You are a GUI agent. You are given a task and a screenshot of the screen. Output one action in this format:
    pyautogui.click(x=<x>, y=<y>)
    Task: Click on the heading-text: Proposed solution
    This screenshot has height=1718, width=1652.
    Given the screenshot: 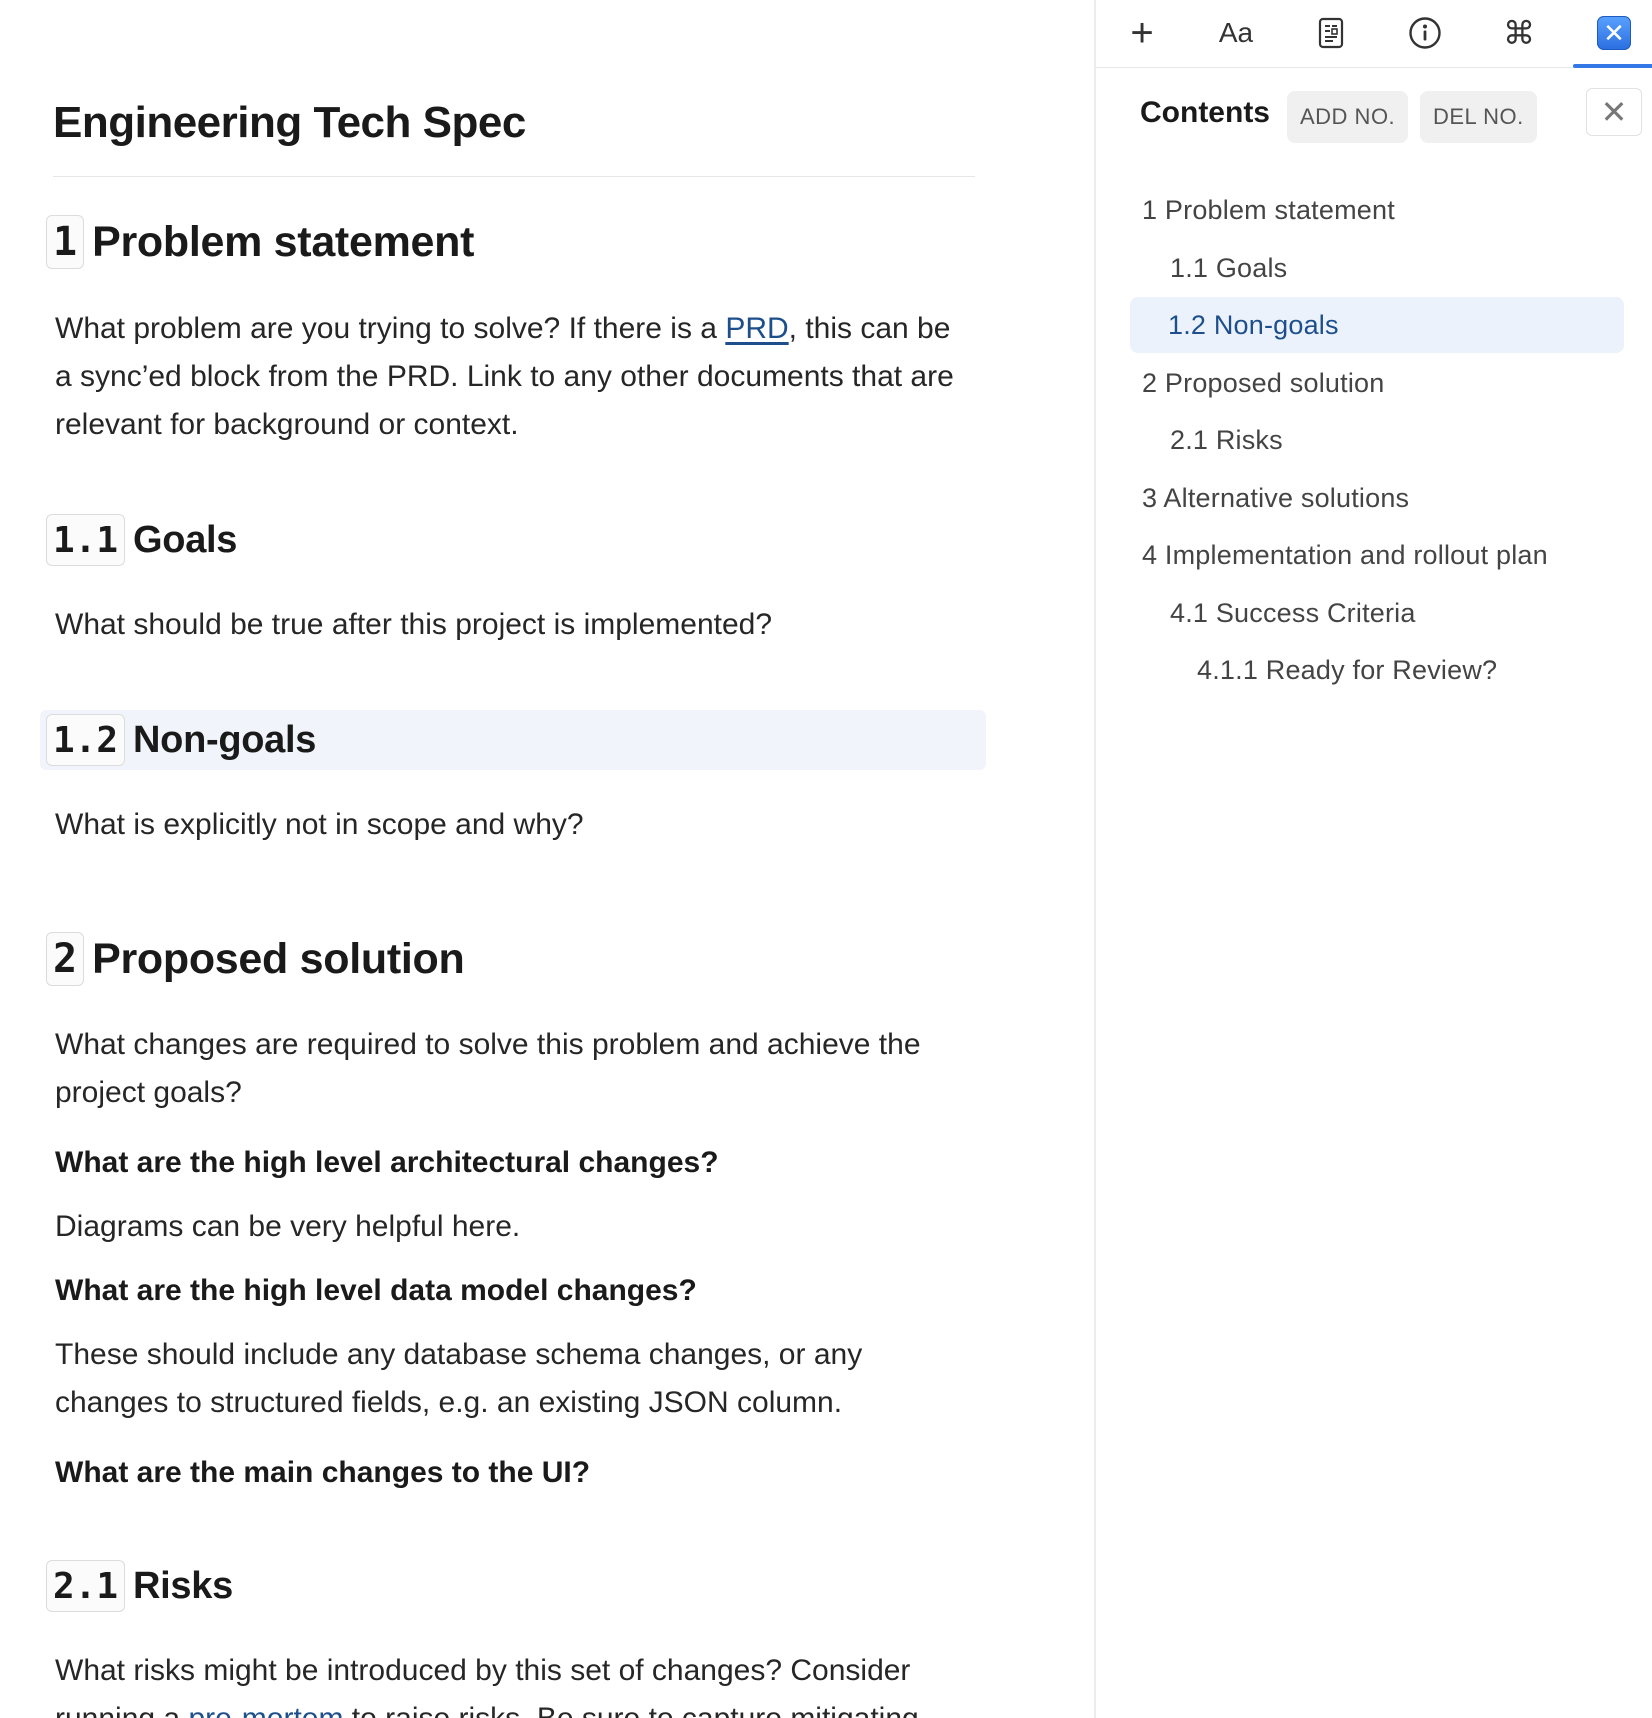 What is the action you would take?
    pyautogui.click(x=278, y=958)
    